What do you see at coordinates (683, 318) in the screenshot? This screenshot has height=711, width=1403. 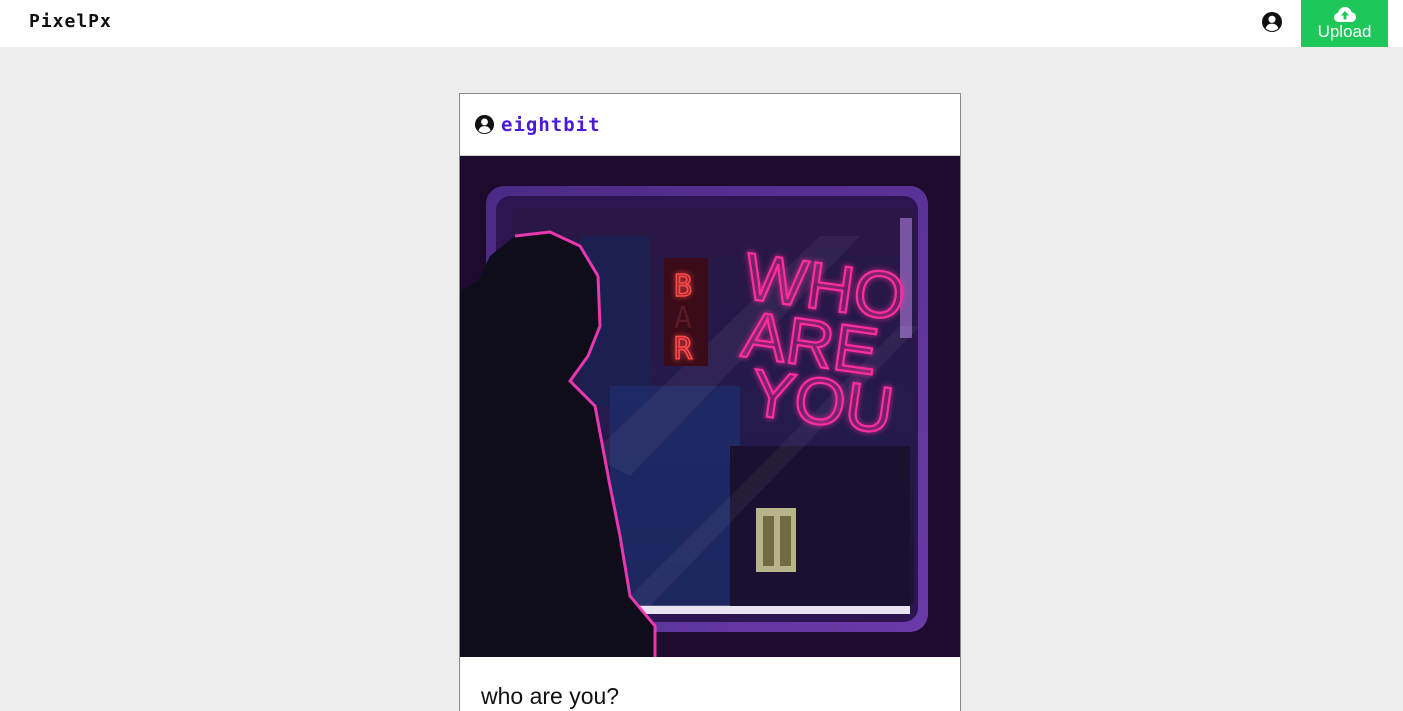 I see `svg-text: A` at bounding box center [683, 318].